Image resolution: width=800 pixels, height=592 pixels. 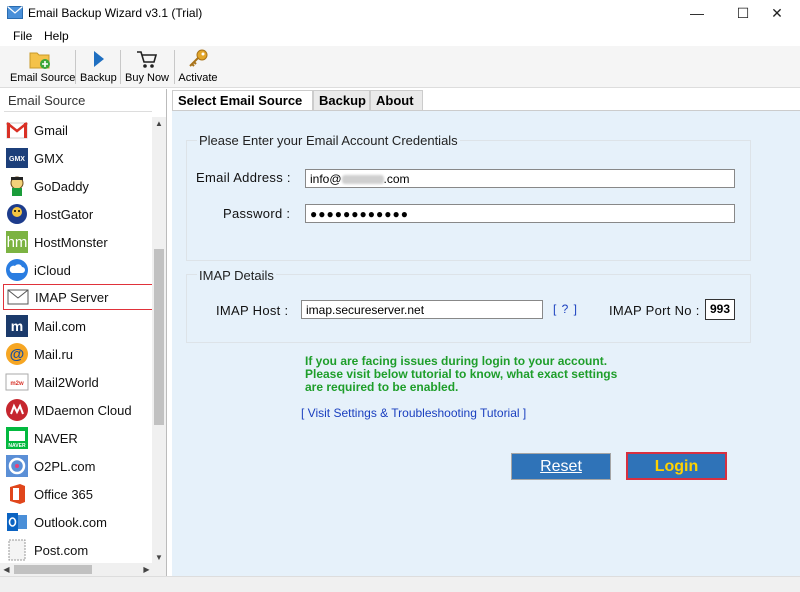 I want to click on scroll-right-icon: ▶, so click(x=146, y=569).